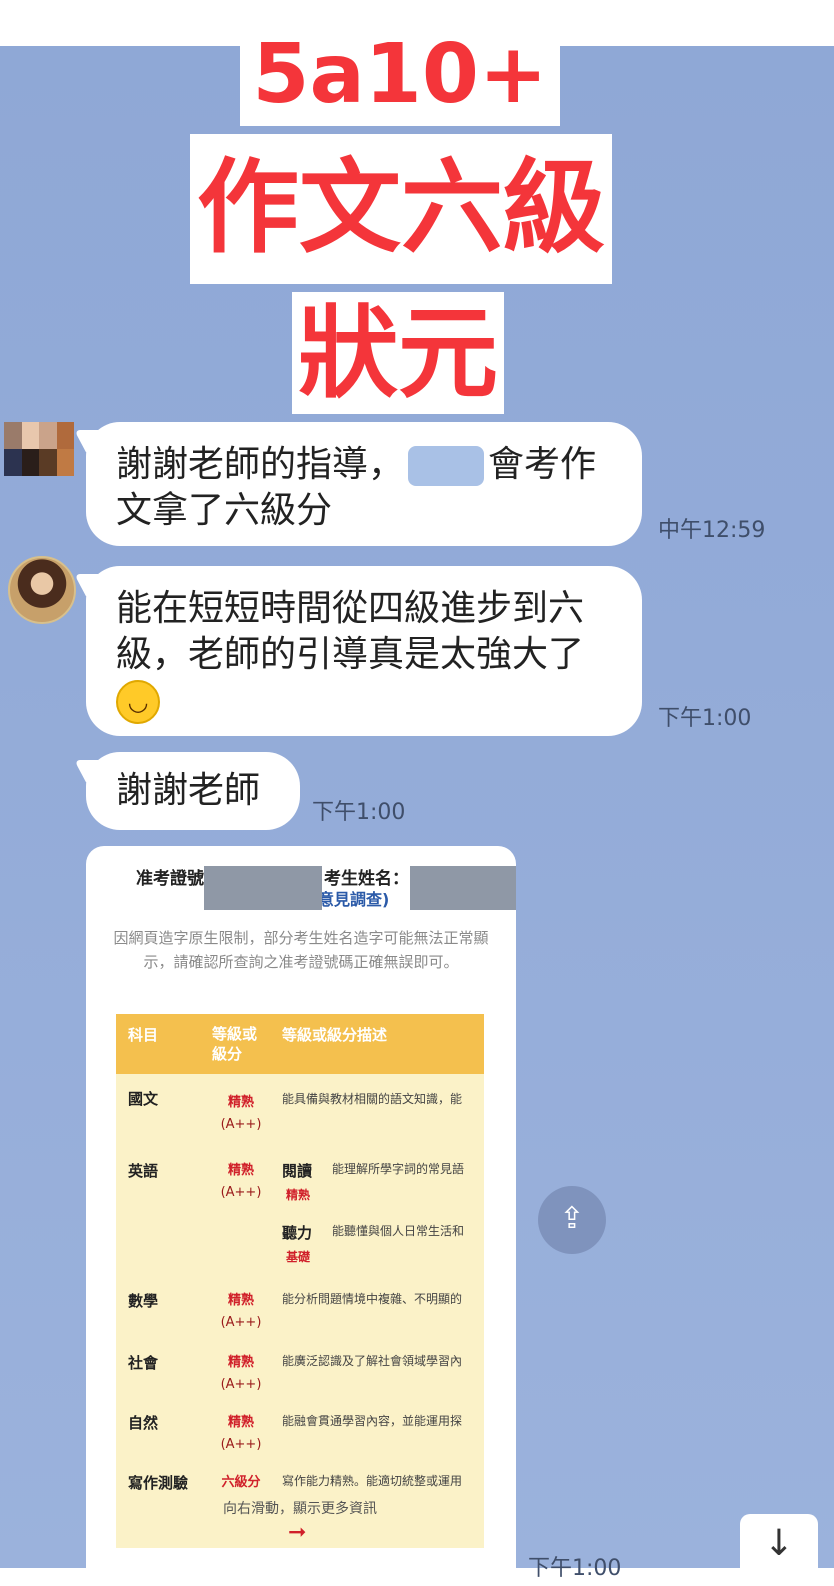  What do you see at coordinates (372, 1361) in the screenshot?
I see `level-description: 能廣泛認識及了解社會領域學習內` at bounding box center [372, 1361].